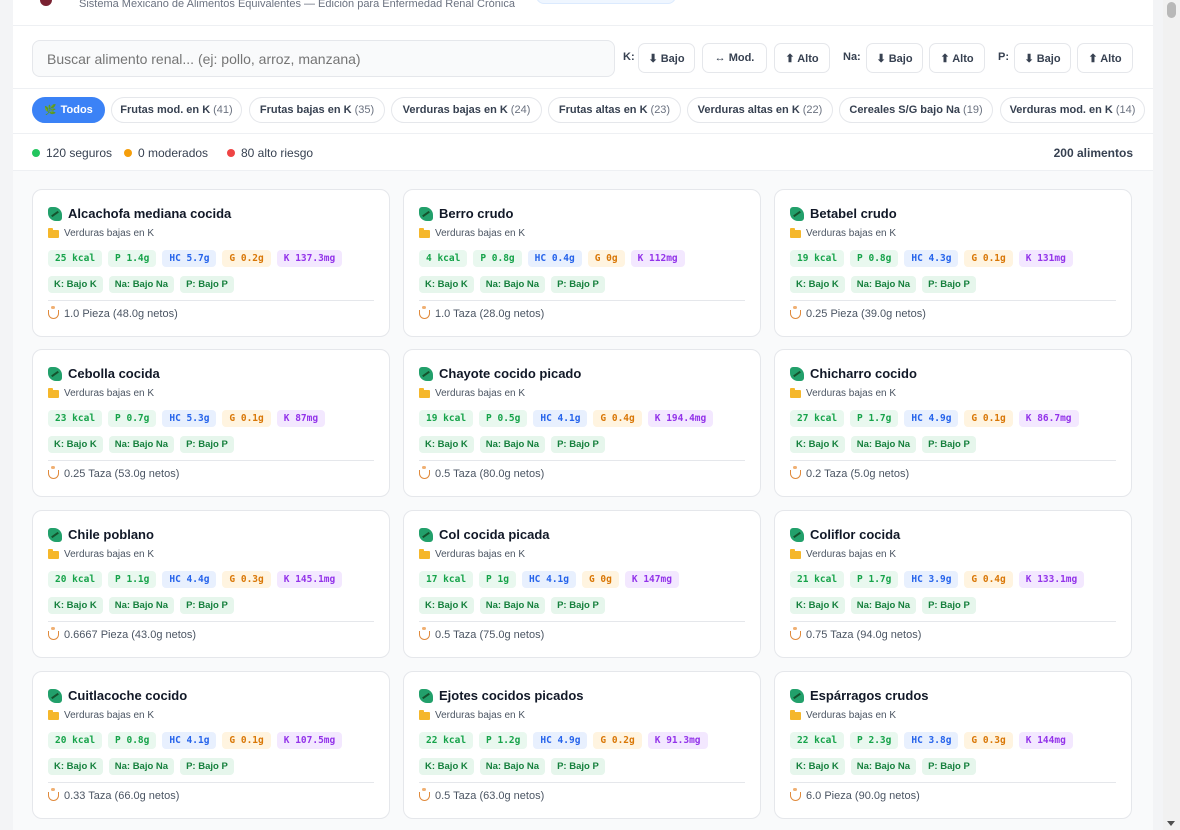 The width and height of the screenshot is (1180, 830). Describe the element at coordinates (113, 472) in the screenshot. I see `food-portion: 0.25 Taza (53.0g netos)` at that location.